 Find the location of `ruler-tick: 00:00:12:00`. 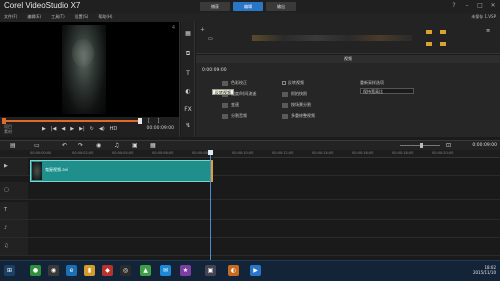

ruler-tick: 00:00:12:00 is located at coordinates (283, 153).